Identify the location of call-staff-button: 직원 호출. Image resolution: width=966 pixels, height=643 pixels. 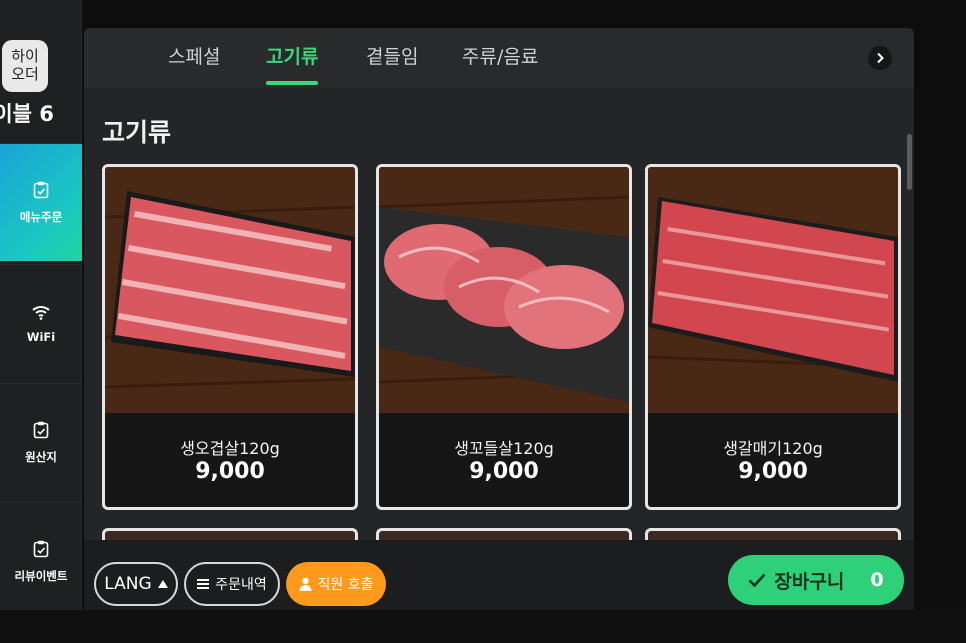
(336, 584).